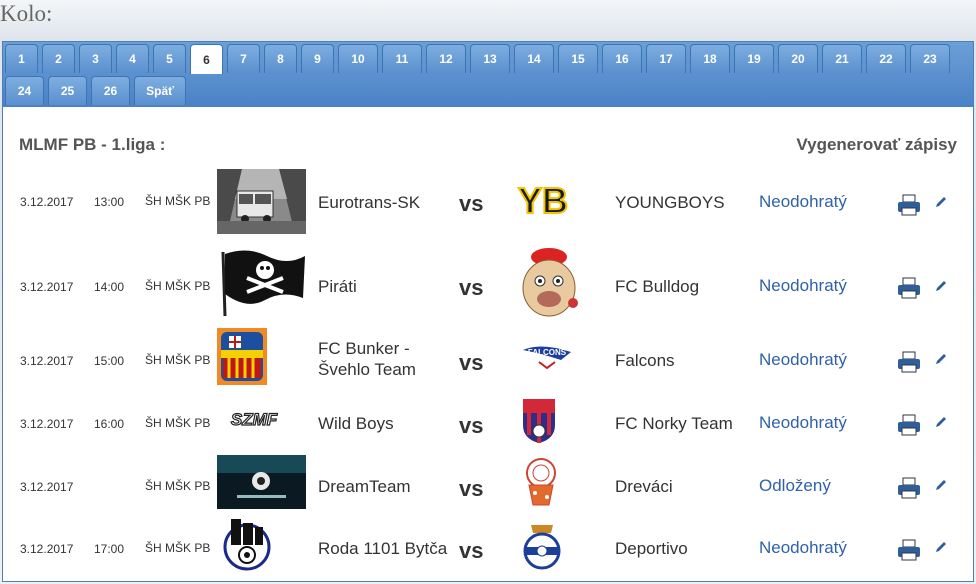 This screenshot has height=584, width=976. What do you see at coordinates (578, 58) in the screenshot?
I see `tab-round-15: 15` at bounding box center [578, 58].